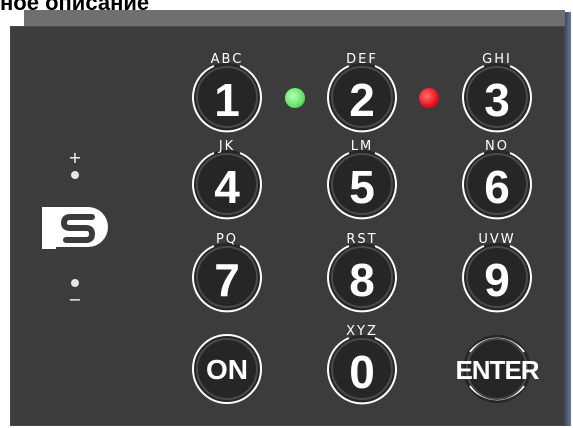 The height and width of the screenshot is (428, 573). What do you see at coordinates (362, 331) in the screenshot?
I see `key-letters: XYZ` at bounding box center [362, 331].